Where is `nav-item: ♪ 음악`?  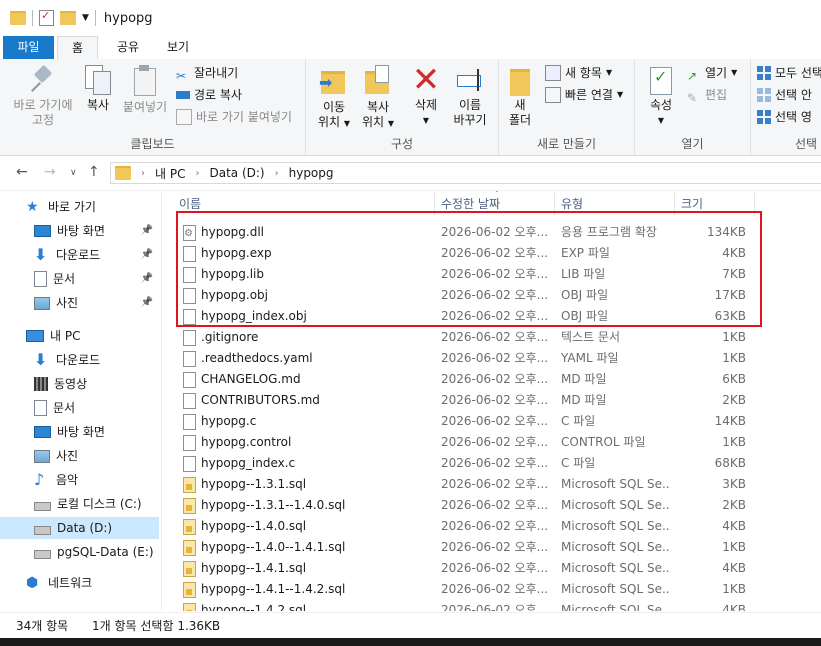 nav-item: ♪ 음악 is located at coordinates (79, 480).